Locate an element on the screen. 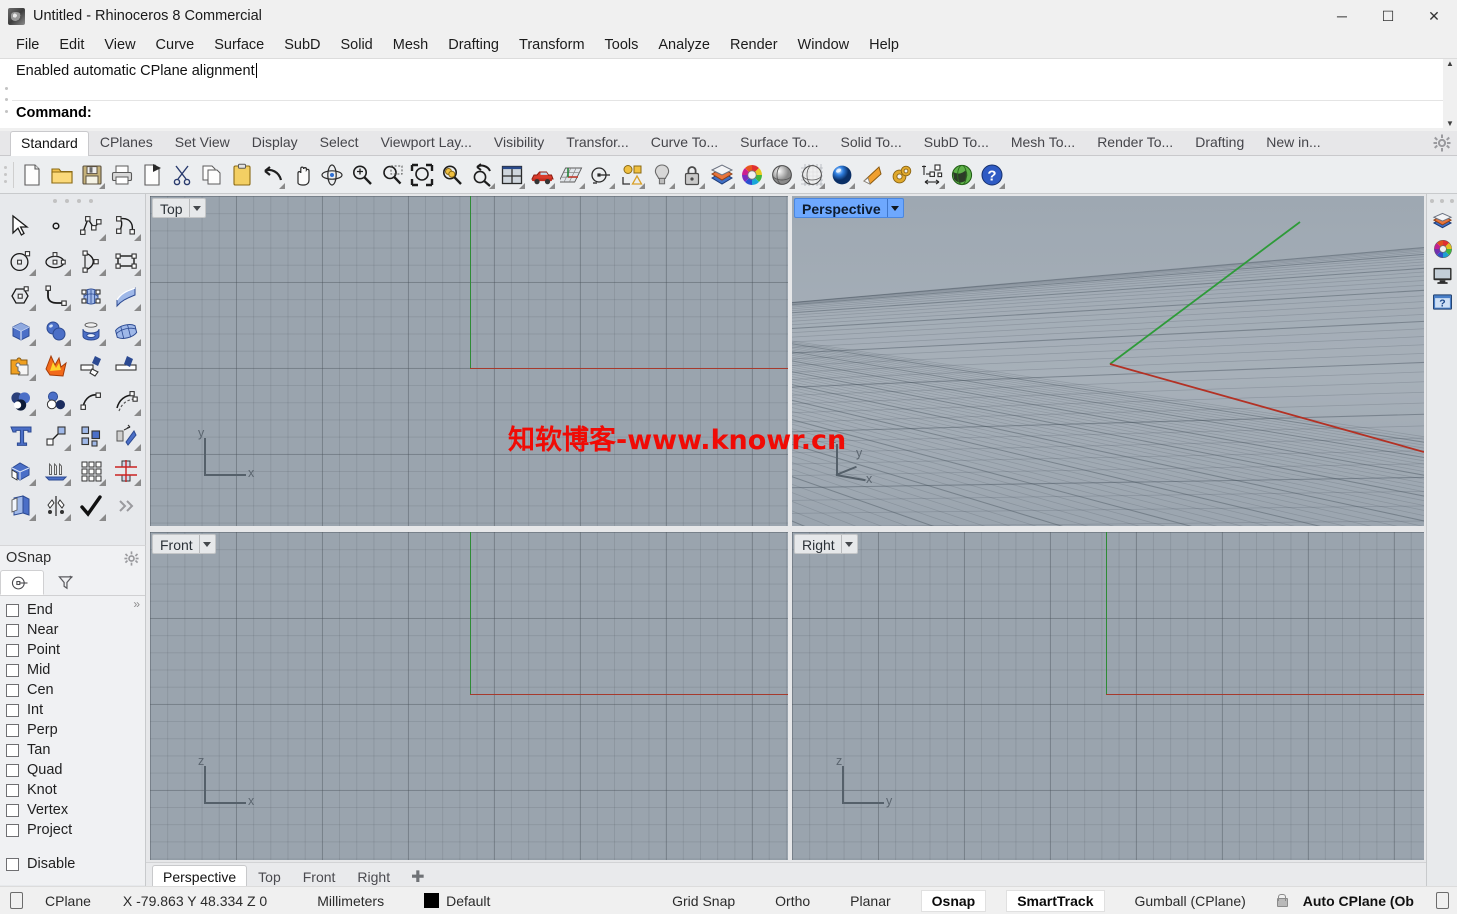 The image size is (1457, 914). light-bulb-icon is located at coordinates (662, 175).